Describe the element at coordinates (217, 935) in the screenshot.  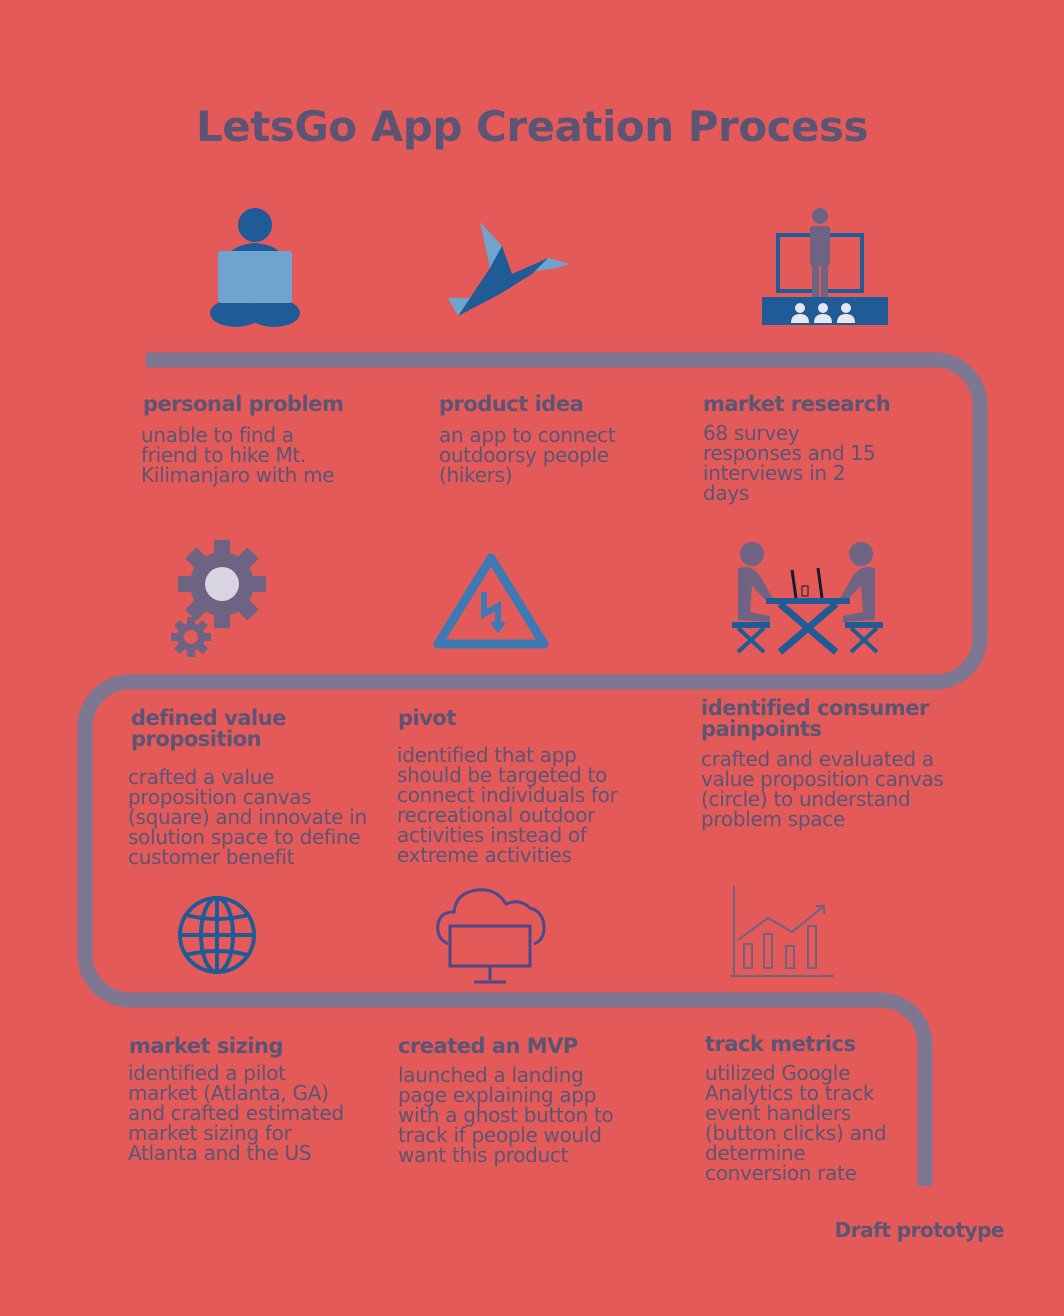
I see `globe-icon` at that location.